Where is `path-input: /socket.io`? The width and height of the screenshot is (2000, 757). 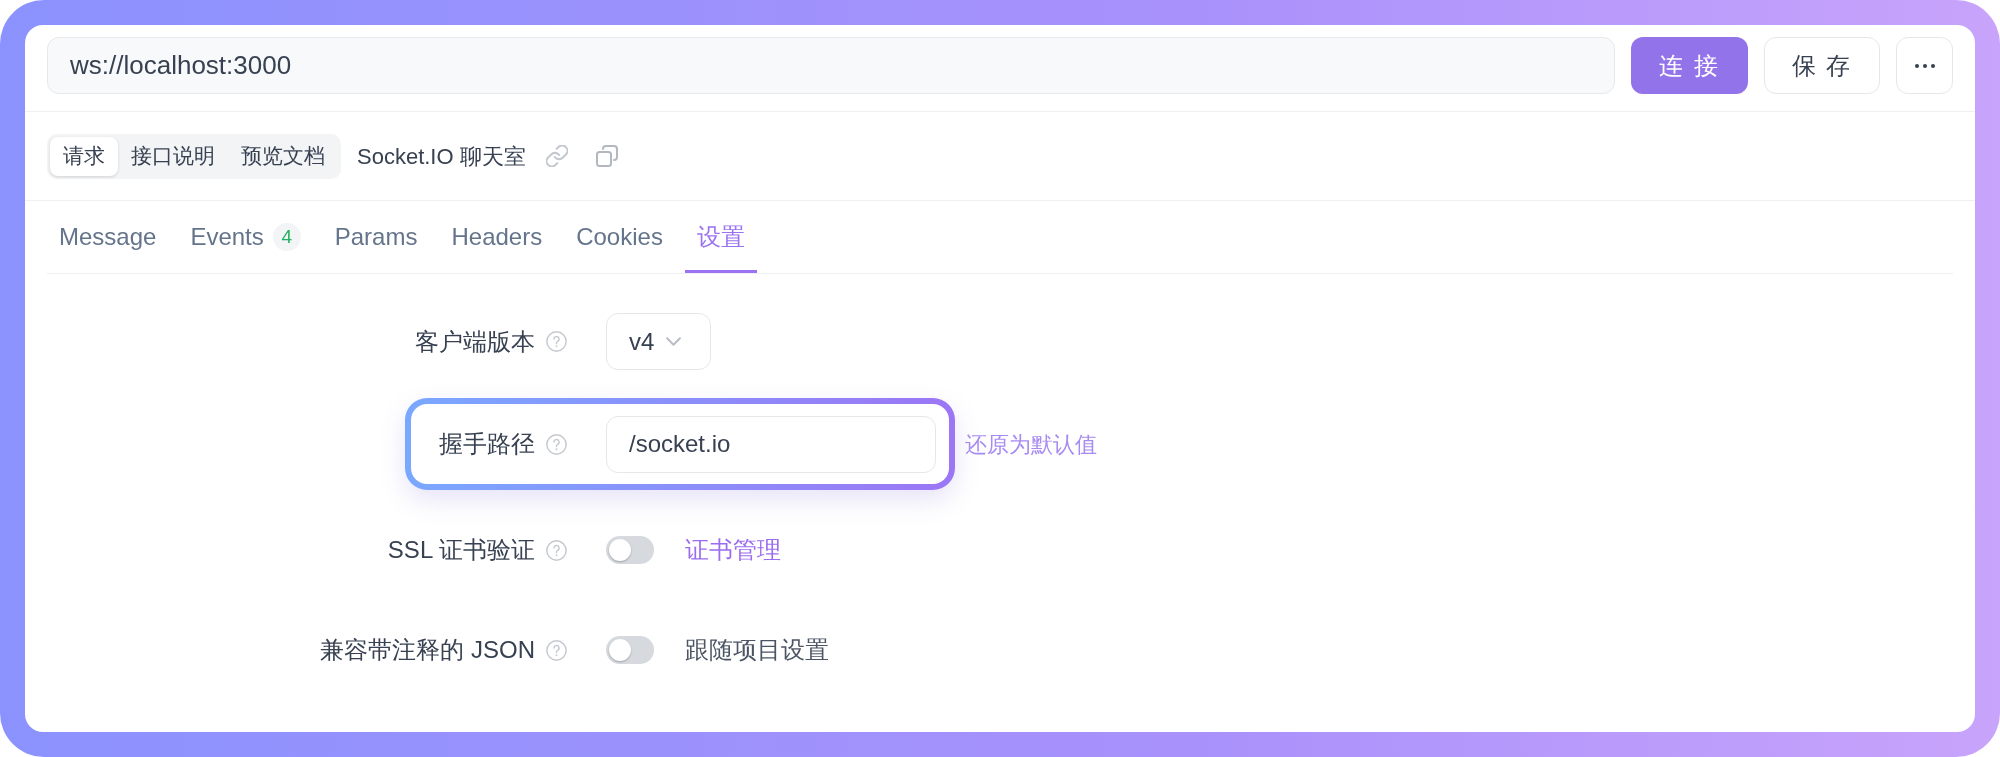 path-input: /socket.io is located at coordinates (771, 444).